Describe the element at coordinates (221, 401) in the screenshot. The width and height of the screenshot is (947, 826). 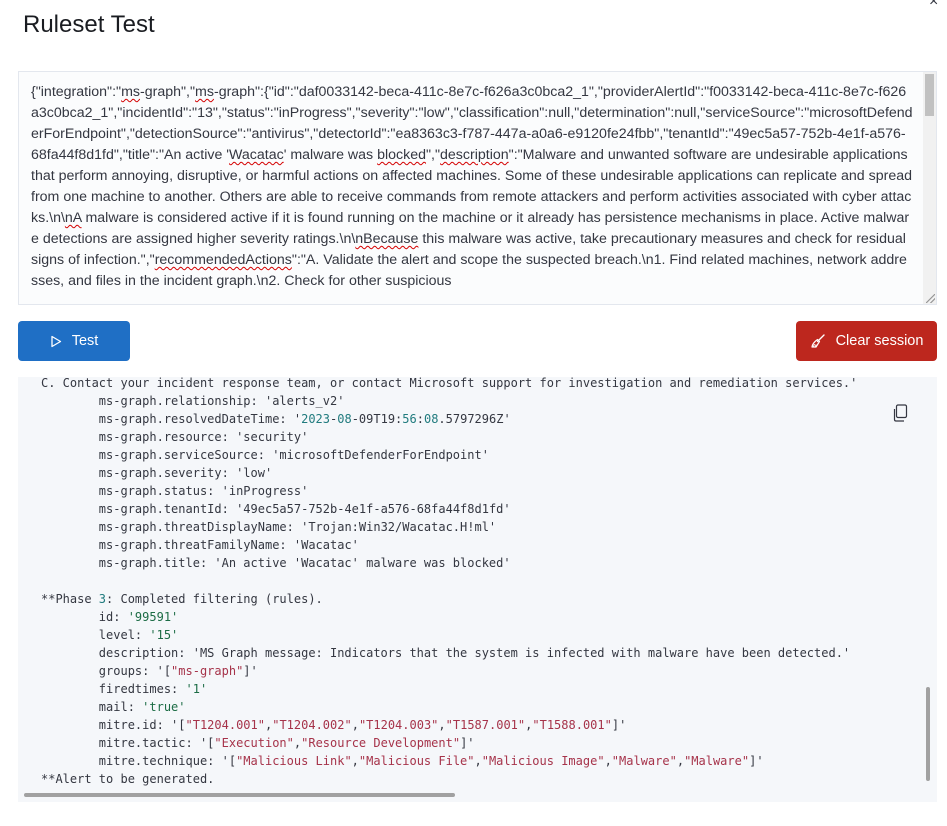
I see `output-line: ms-graph.relationship: 'alerts_v2'` at that location.